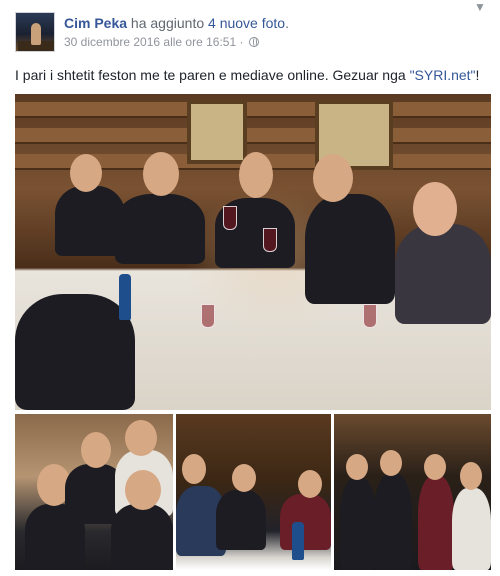 The width and height of the screenshot is (500, 576). What do you see at coordinates (94, 492) in the screenshot?
I see `selfie-thumbnail` at bounding box center [94, 492].